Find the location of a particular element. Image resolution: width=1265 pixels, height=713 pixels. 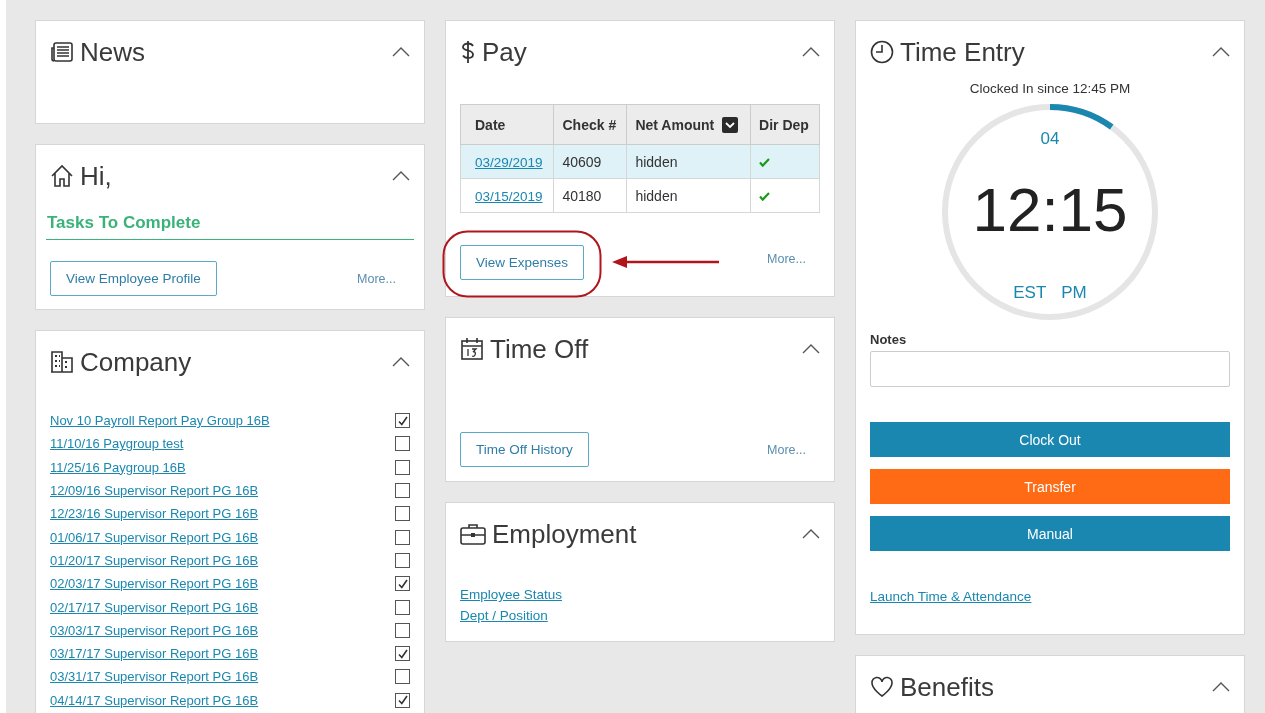

report-link: 03/17/17 Supervisor Report PG 16B is located at coordinates (154, 654).